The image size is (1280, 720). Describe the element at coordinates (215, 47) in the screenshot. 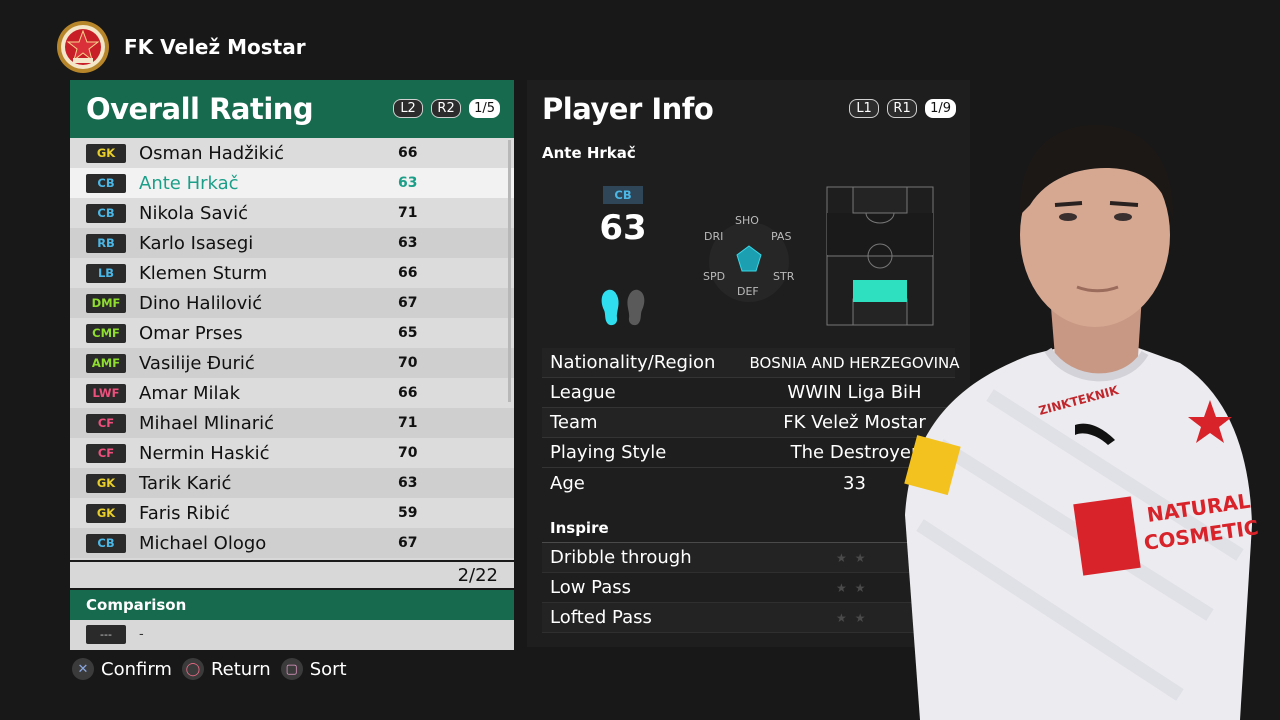

I see `club-name: FK Velež Mostar` at that location.